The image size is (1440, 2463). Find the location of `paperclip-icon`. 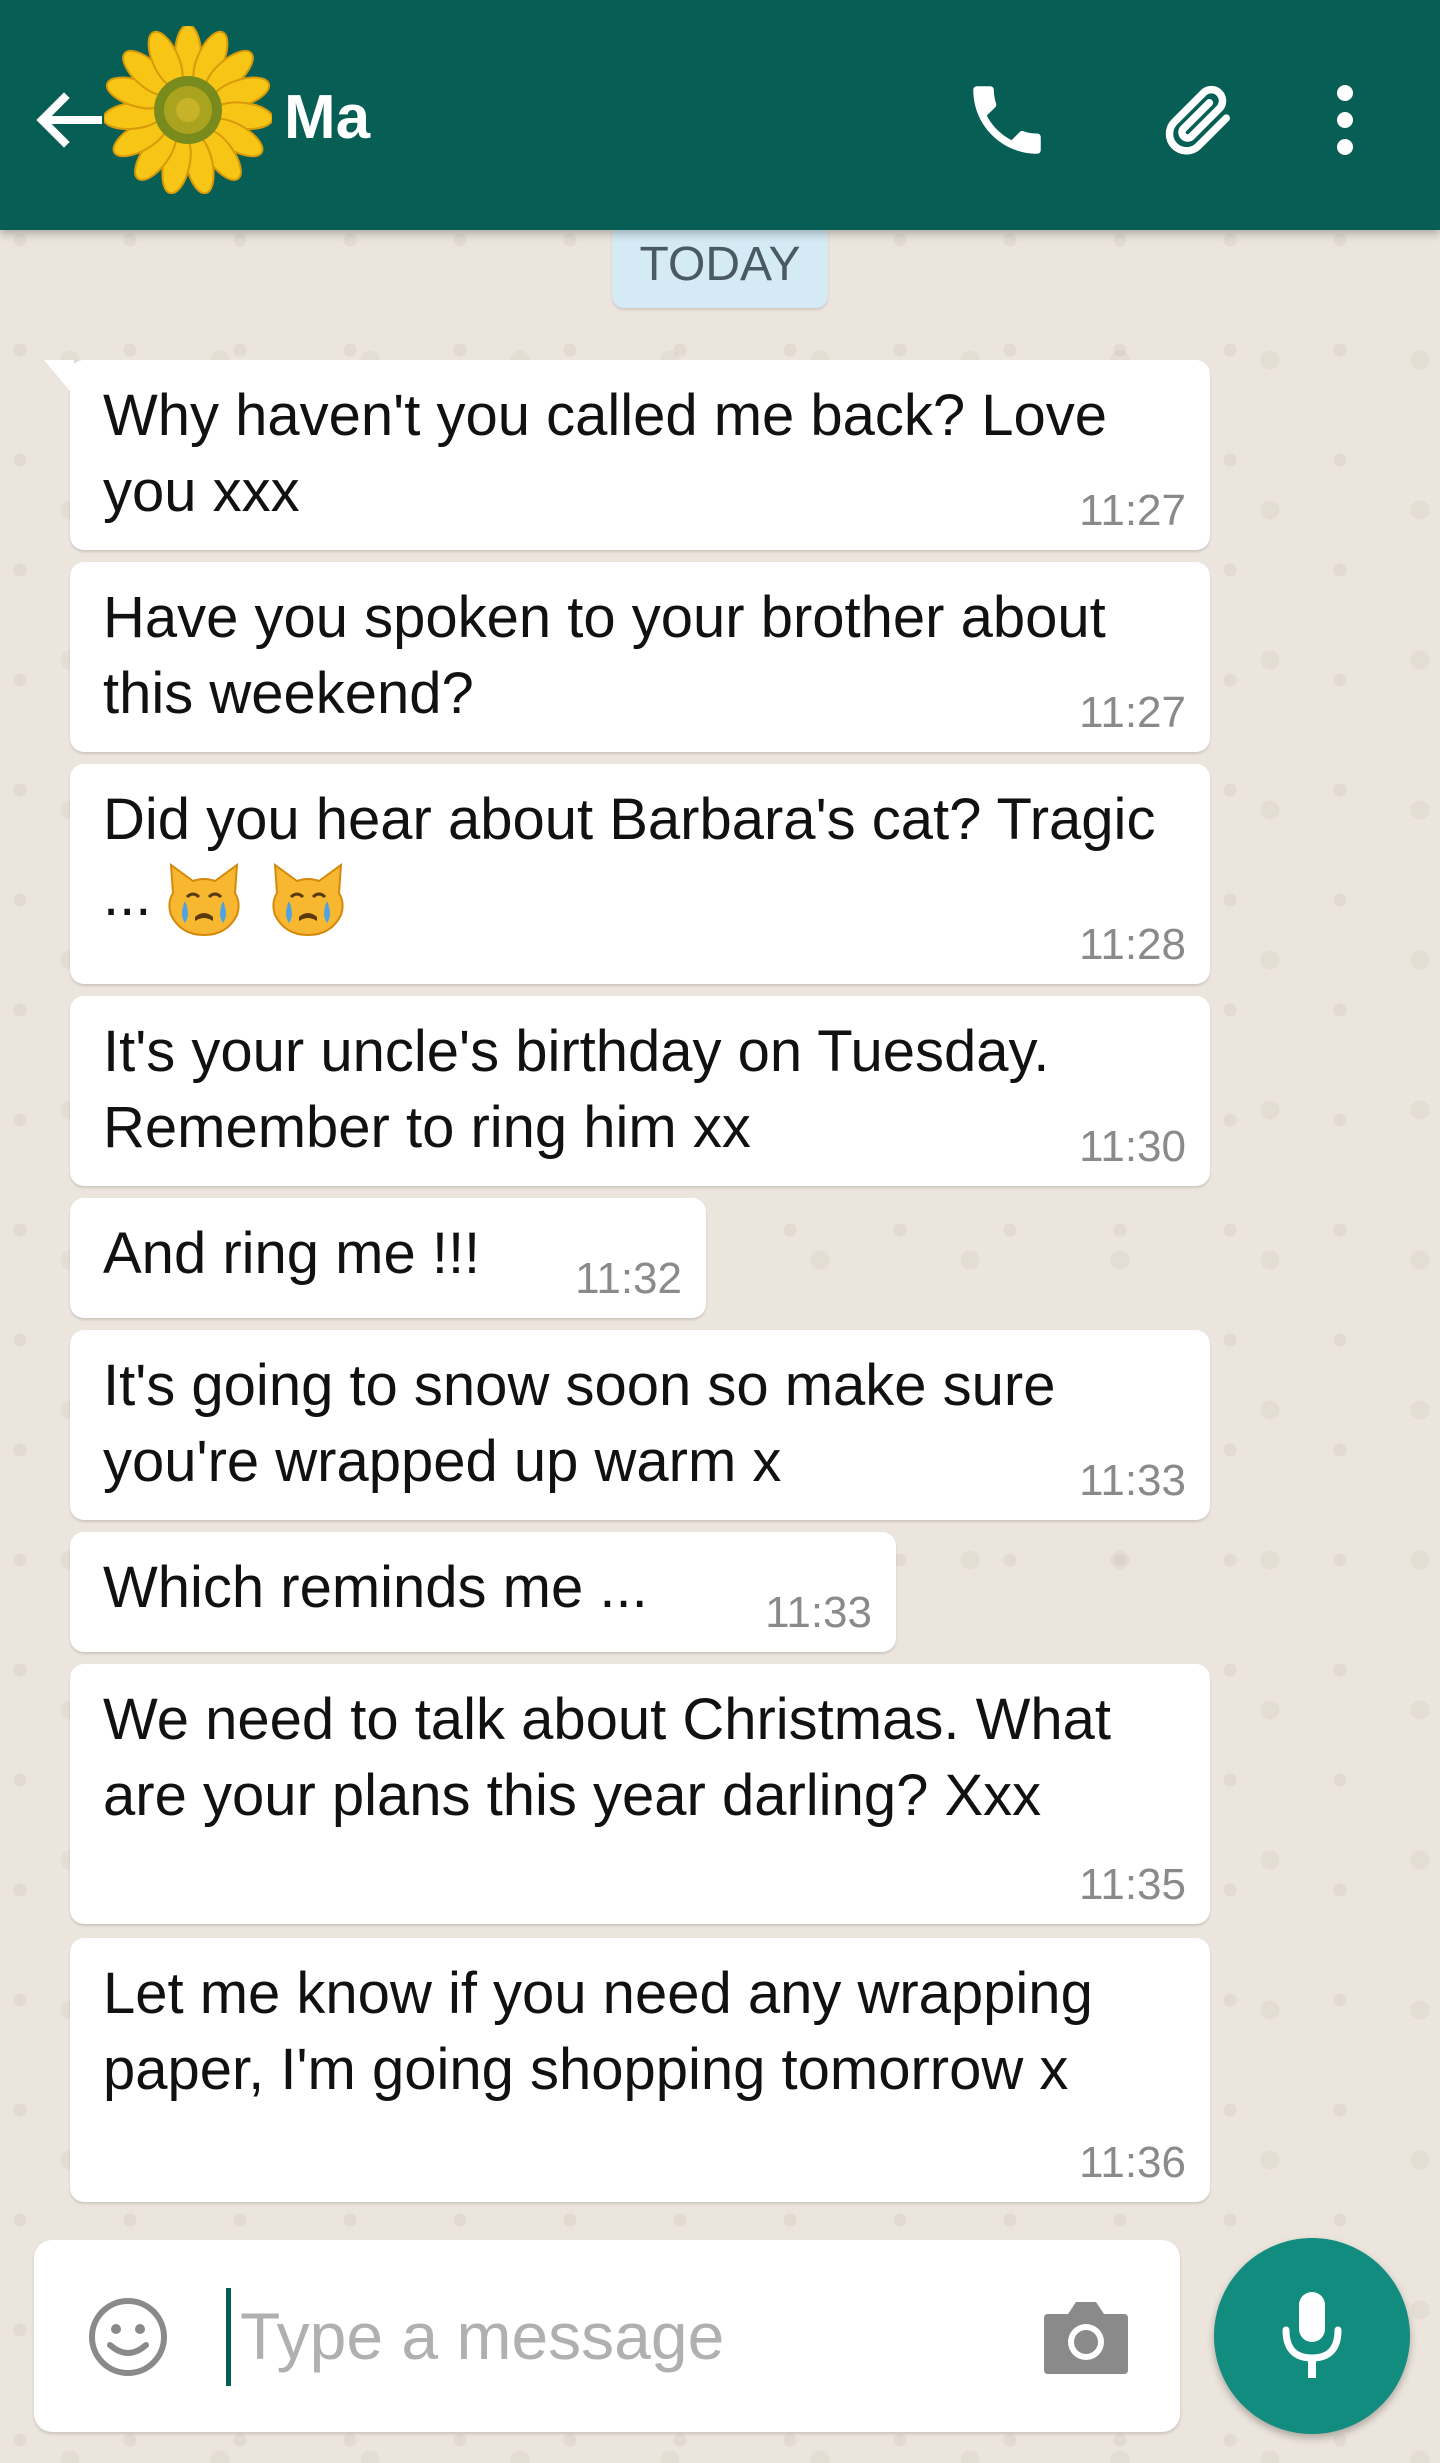

paperclip-icon is located at coordinates (1197, 120).